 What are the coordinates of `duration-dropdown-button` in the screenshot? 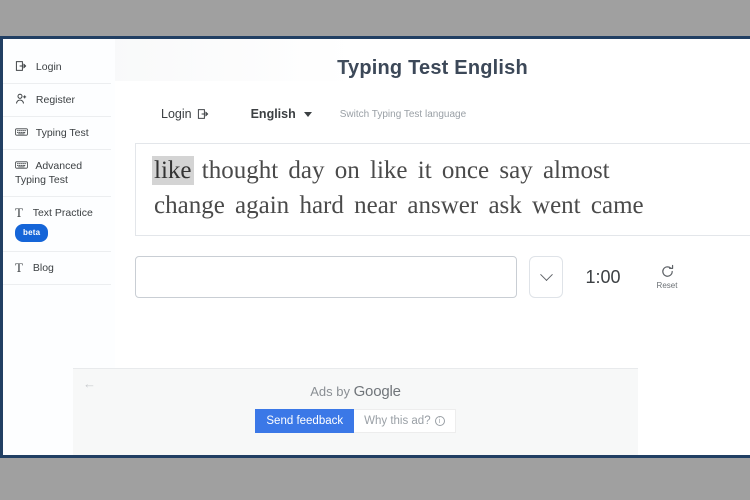 It's located at (546, 277).